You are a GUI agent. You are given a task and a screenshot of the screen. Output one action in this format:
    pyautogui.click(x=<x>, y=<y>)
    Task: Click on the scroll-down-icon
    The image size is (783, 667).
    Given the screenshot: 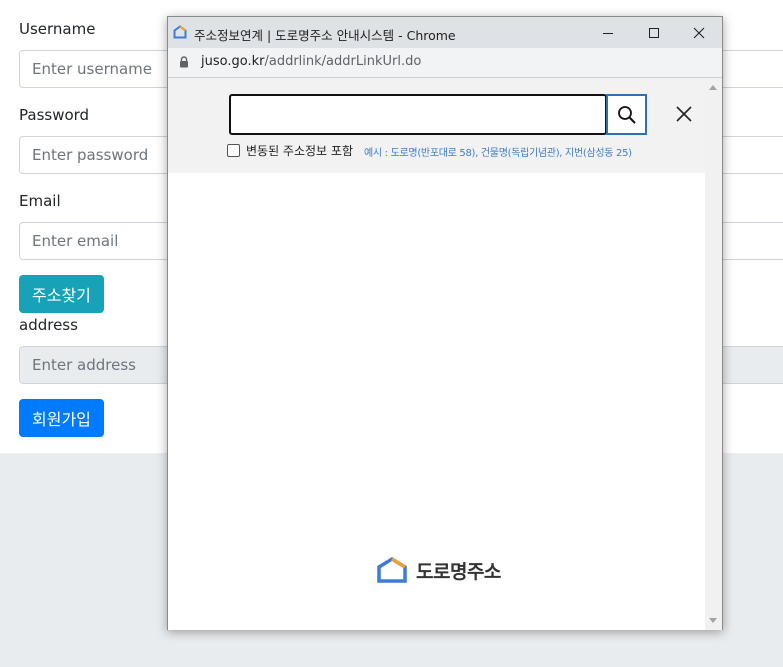 What is the action you would take?
    pyautogui.click(x=713, y=620)
    